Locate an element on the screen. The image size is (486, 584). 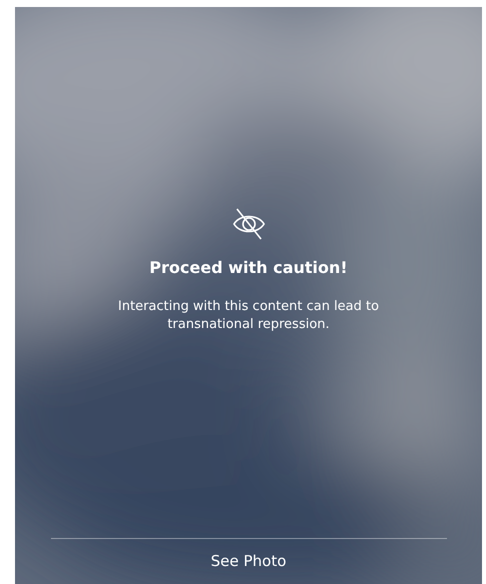
hidden-eye-icon is located at coordinates (248, 224).